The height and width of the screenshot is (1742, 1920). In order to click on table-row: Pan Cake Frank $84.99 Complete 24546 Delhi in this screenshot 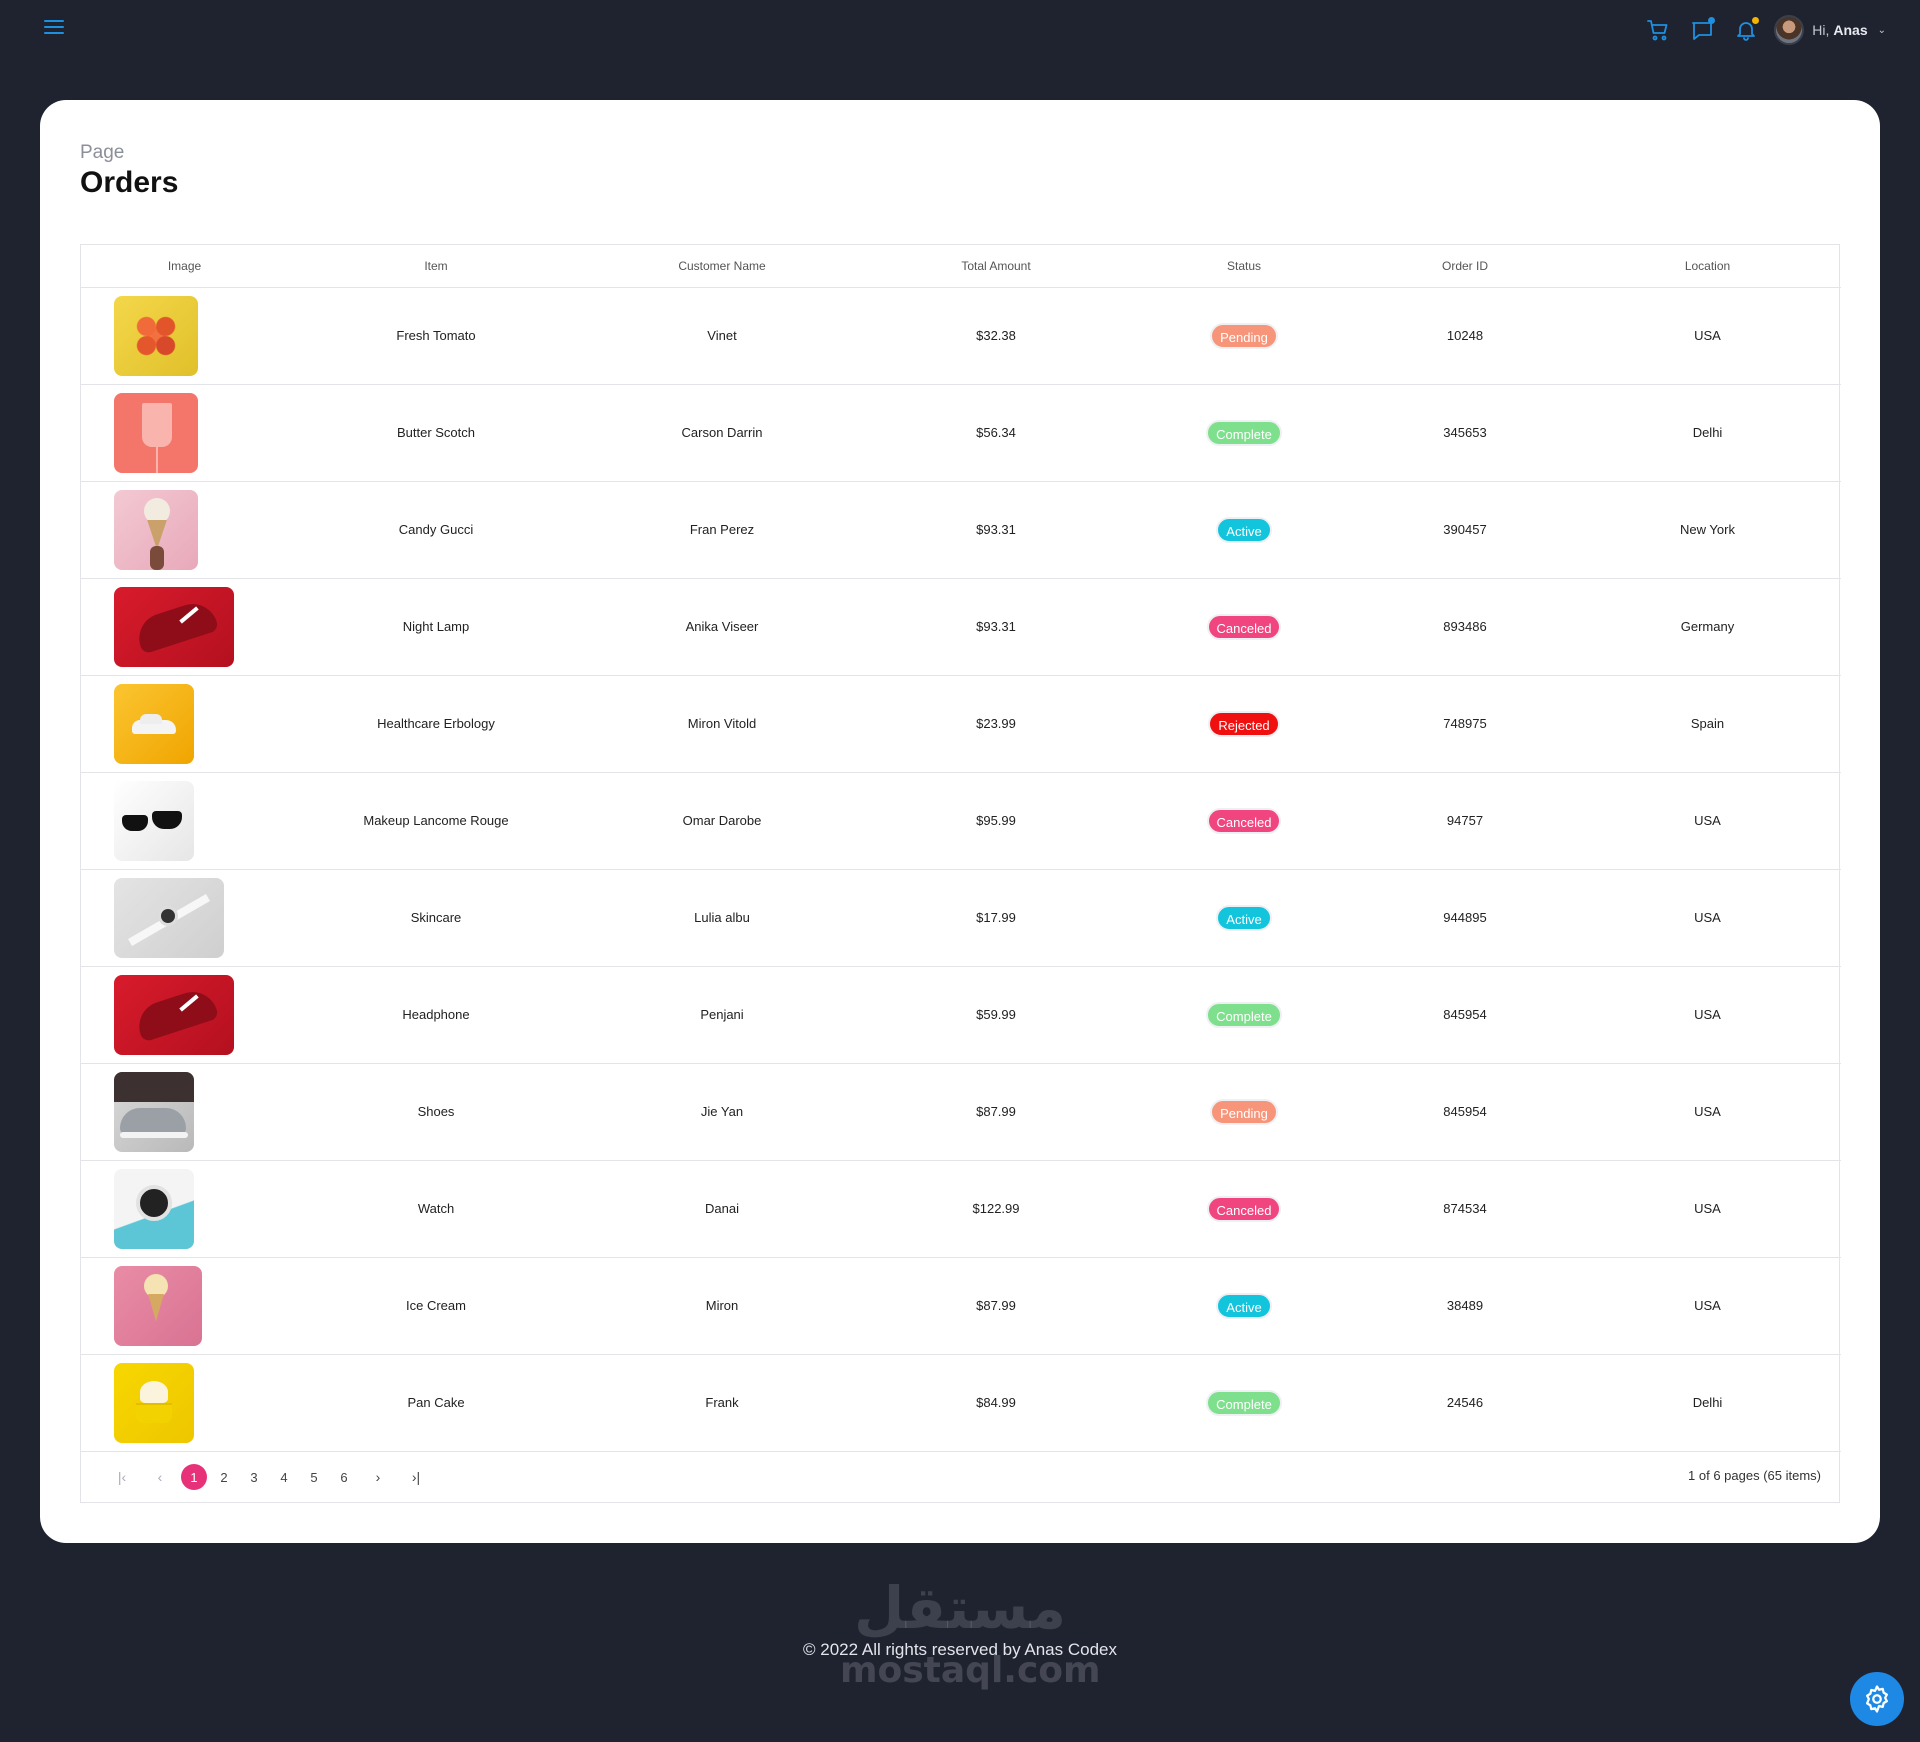, I will do `click(961, 1403)`.